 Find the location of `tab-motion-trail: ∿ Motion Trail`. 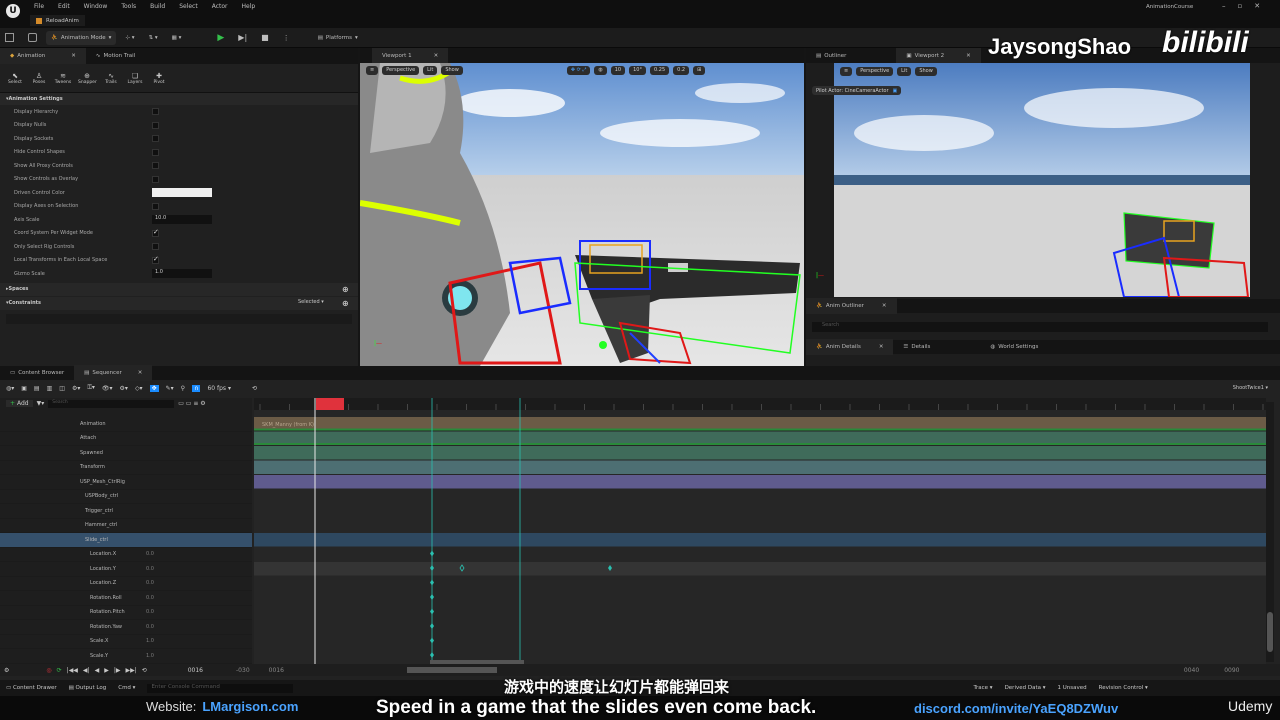

tab-motion-trail: ∿ Motion Trail is located at coordinates (115, 56).